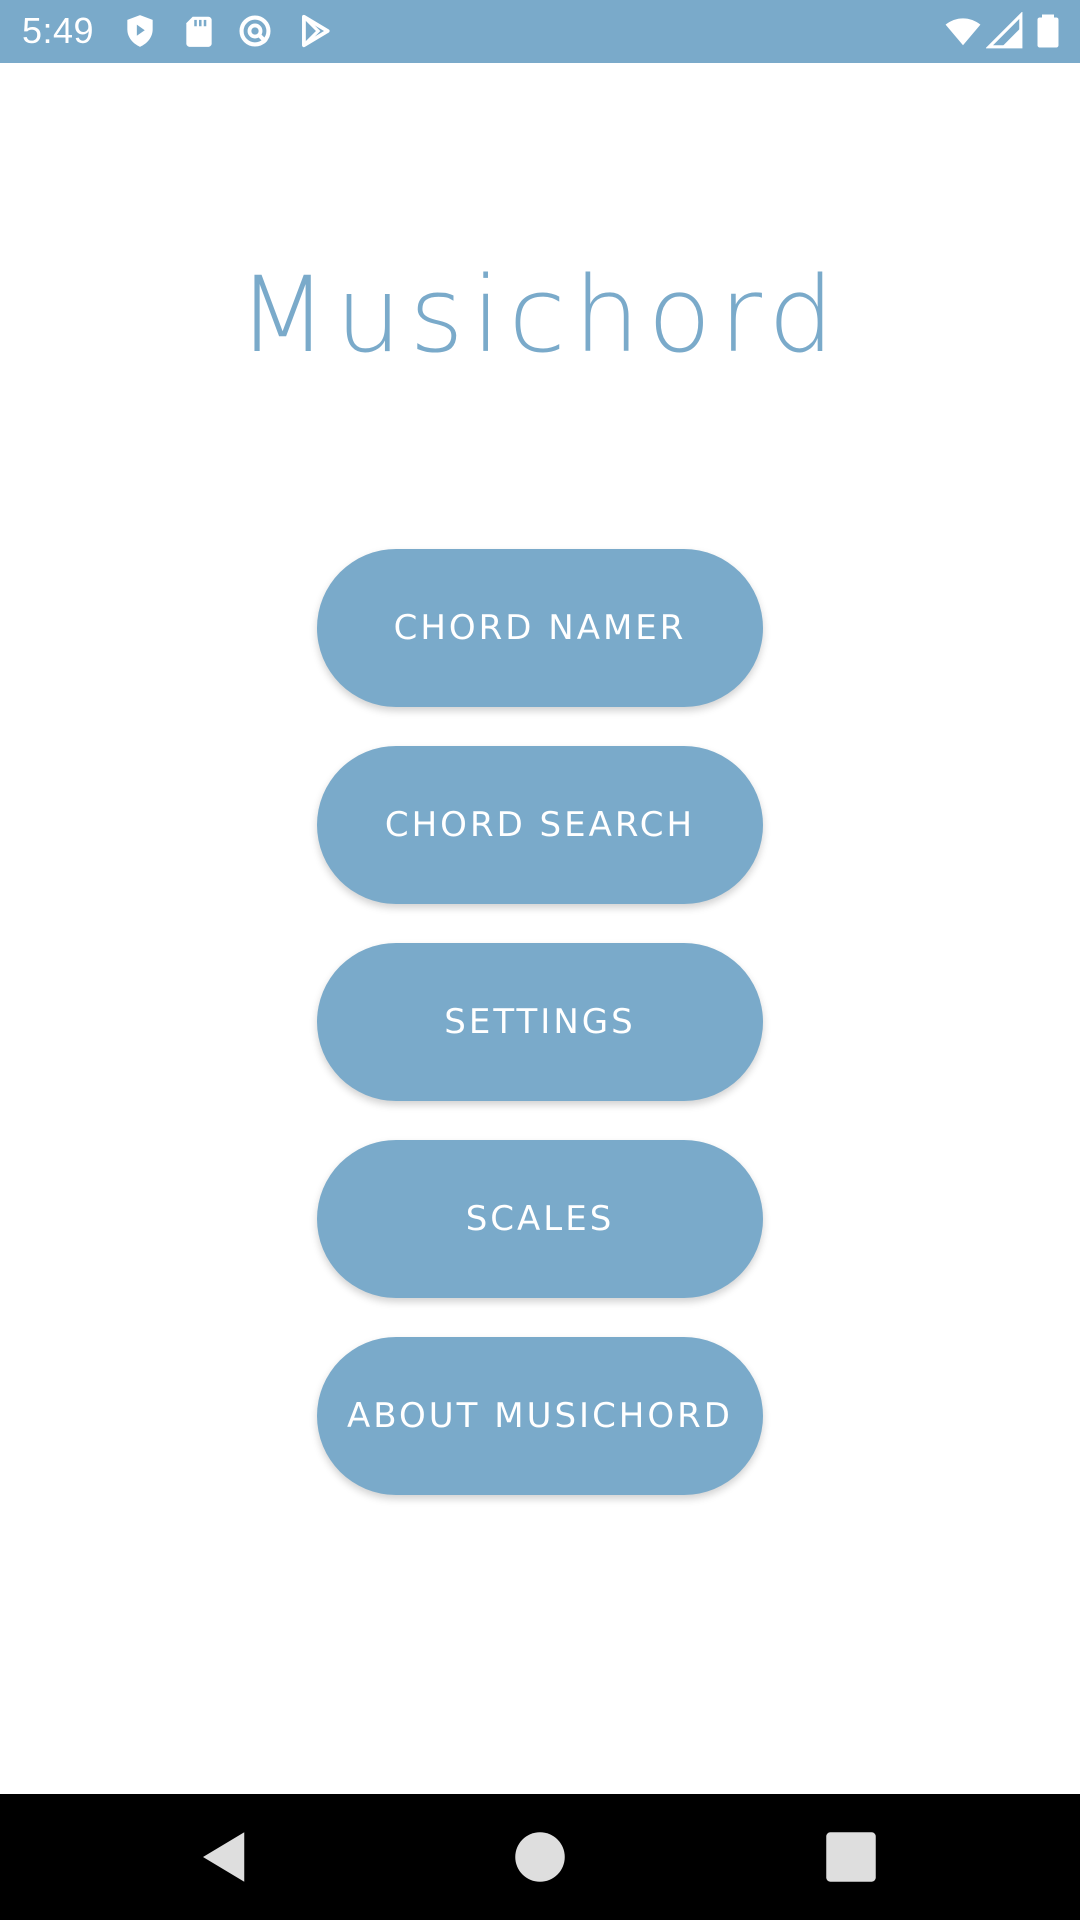 This screenshot has height=1920, width=1080. Describe the element at coordinates (315, 31) in the screenshot. I see `play-store-icon` at that location.